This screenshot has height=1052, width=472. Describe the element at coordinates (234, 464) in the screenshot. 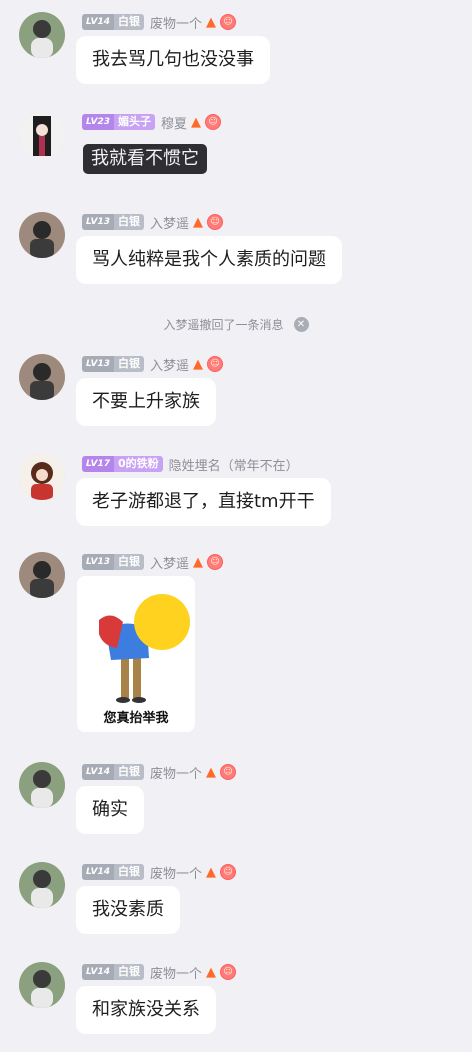

I see `sender-name: 隐姓埋名（常年不在）` at that location.